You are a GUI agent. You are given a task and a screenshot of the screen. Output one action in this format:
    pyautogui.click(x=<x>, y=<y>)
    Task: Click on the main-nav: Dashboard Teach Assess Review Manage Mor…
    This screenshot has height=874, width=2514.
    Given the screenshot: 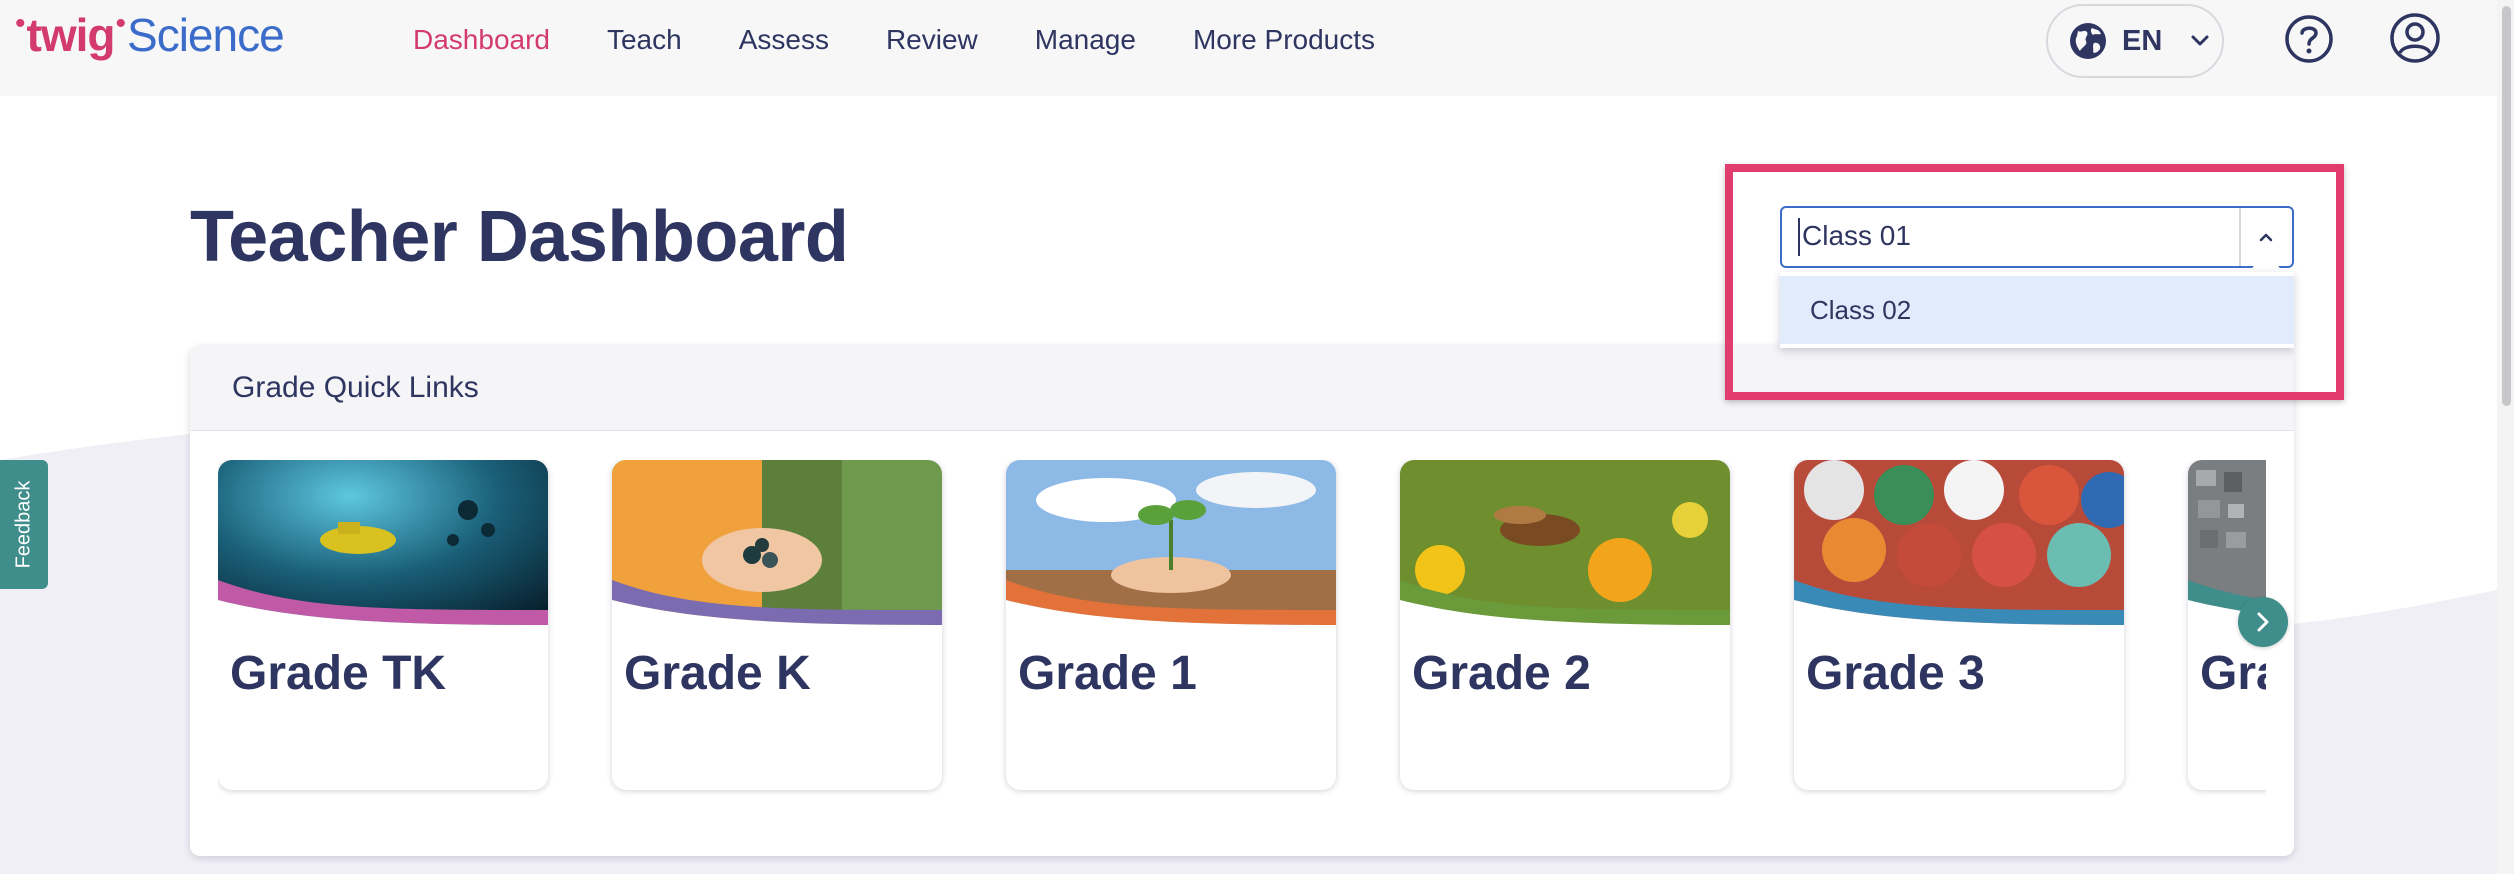 What is the action you would take?
    pyautogui.click(x=922, y=40)
    